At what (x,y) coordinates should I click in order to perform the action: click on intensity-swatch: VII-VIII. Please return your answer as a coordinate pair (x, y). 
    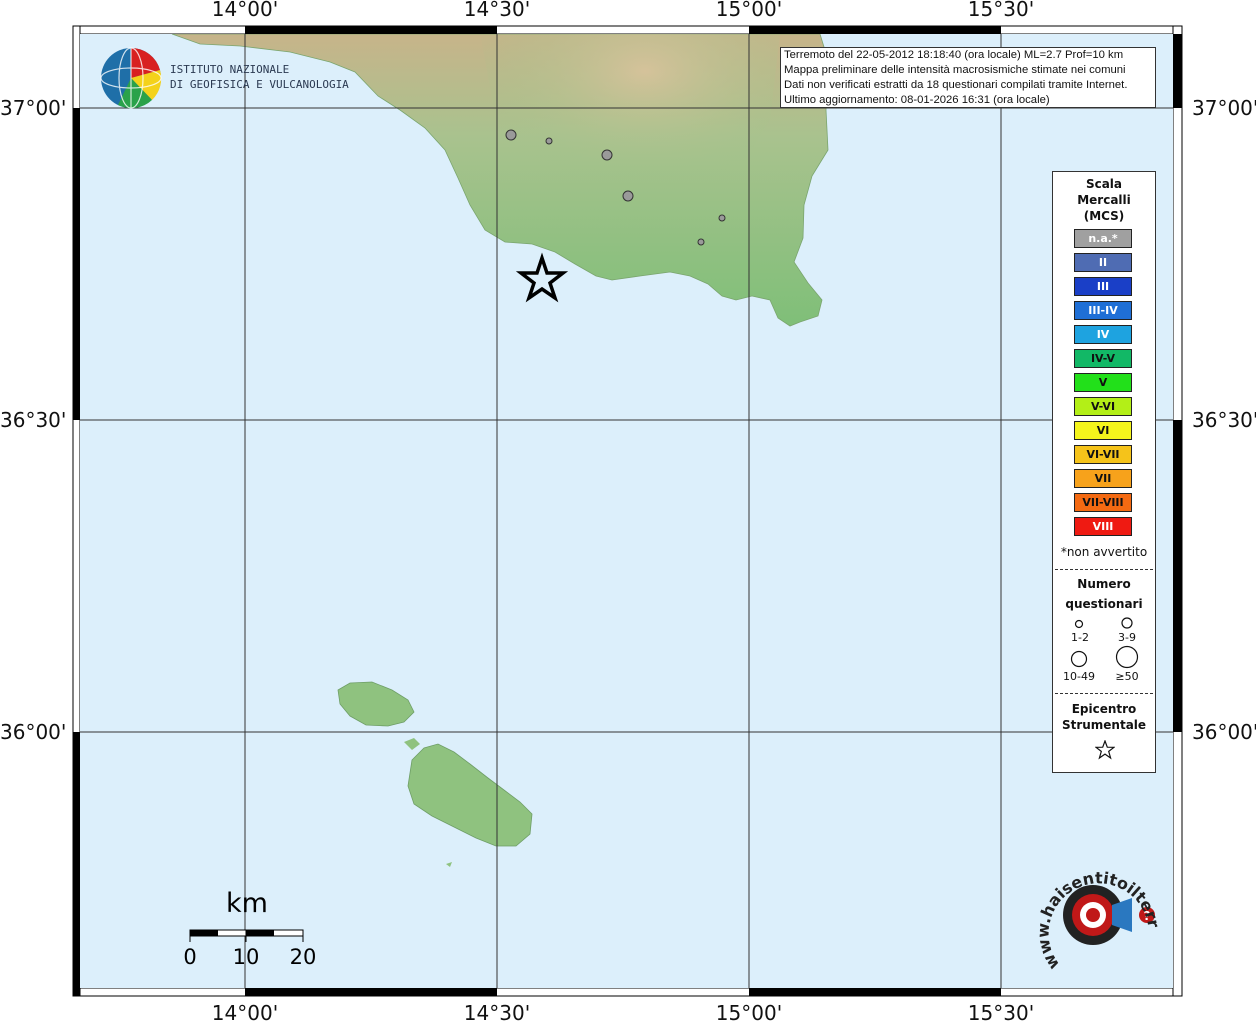
    Looking at the image, I should click on (1103, 502).